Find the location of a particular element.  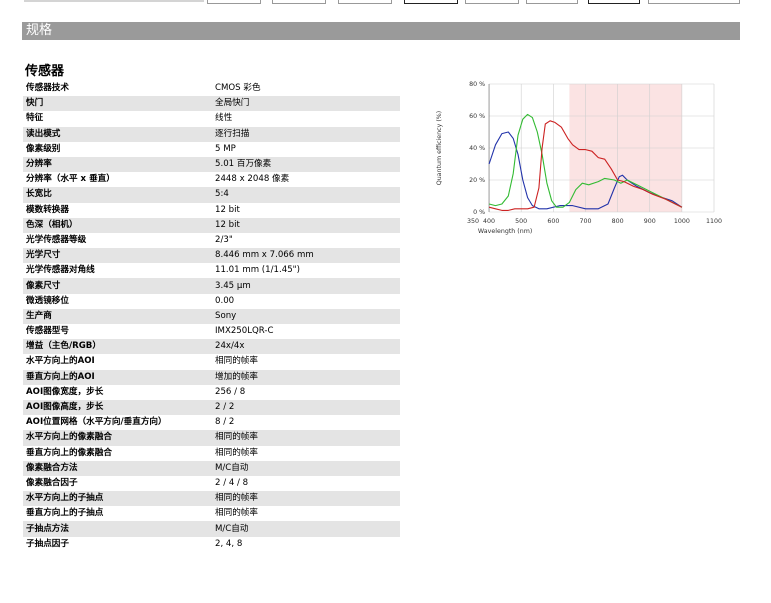

spec-label: 增益（主色/RGB） is located at coordinates (117, 347).